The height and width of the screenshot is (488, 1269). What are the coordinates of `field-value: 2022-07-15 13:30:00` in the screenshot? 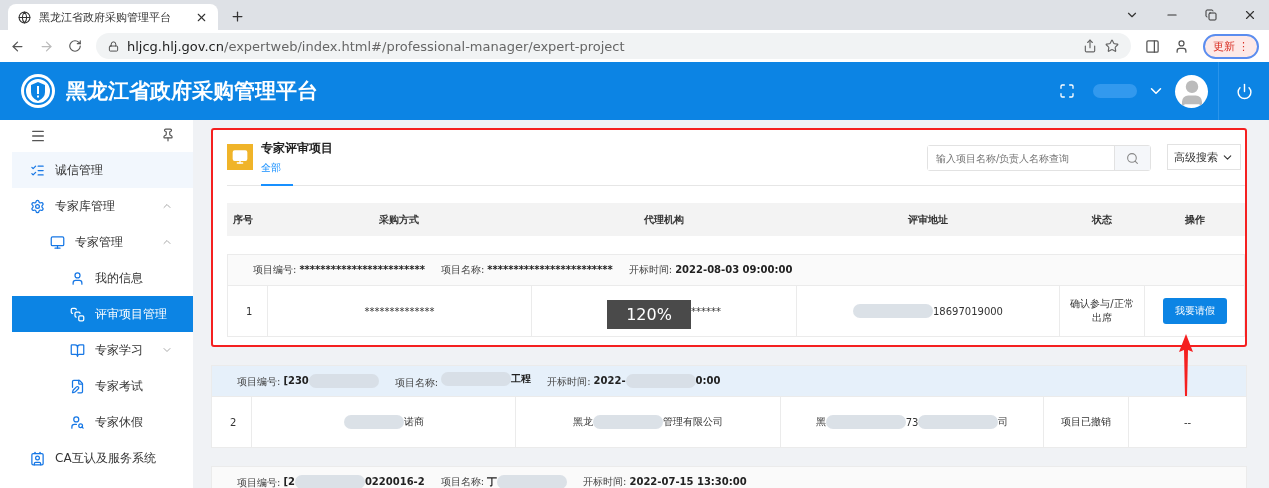 It's located at (688, 481).